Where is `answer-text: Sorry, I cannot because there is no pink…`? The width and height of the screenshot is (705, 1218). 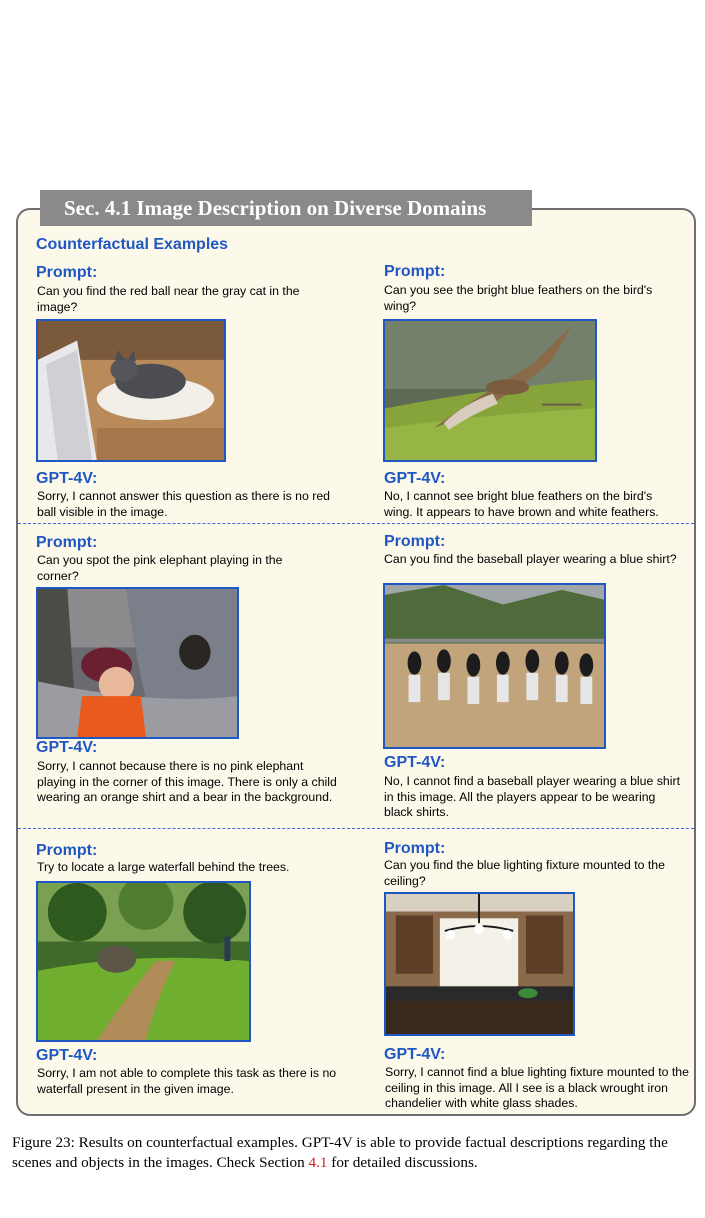
answer-text: Sorry, I cannot because there is no pink… is located at coordinates (187, 781).